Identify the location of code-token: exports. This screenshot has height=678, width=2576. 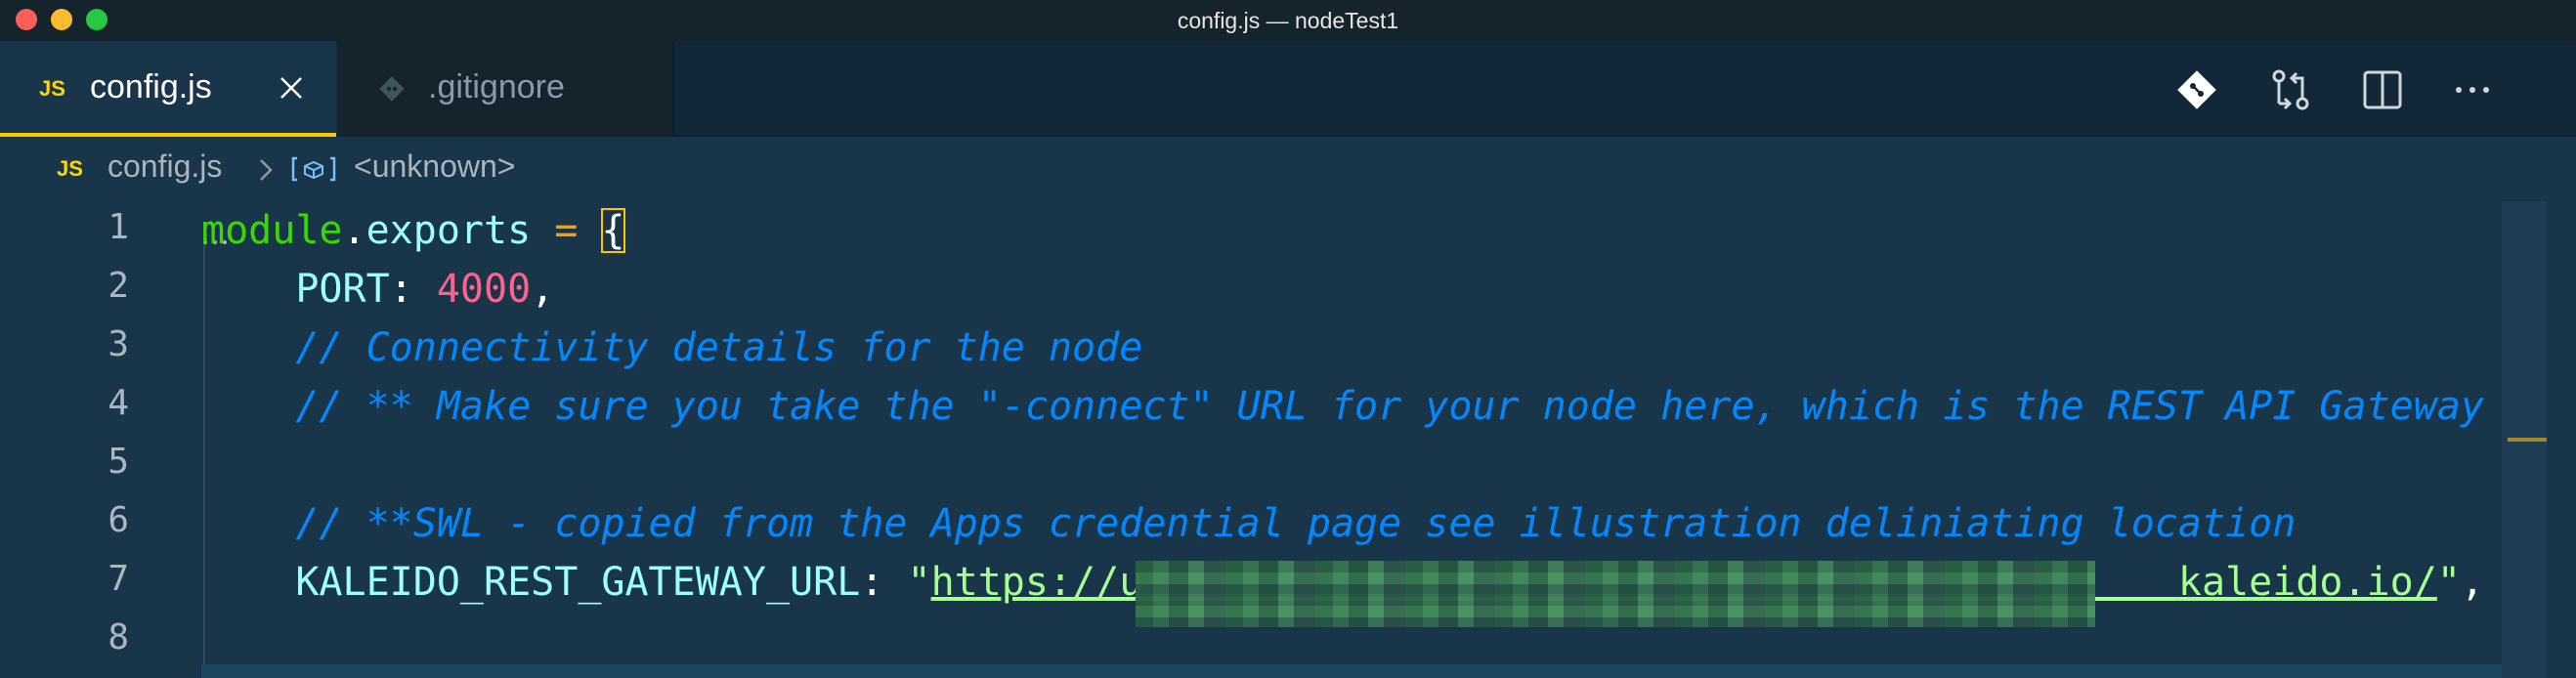
(449, 231).